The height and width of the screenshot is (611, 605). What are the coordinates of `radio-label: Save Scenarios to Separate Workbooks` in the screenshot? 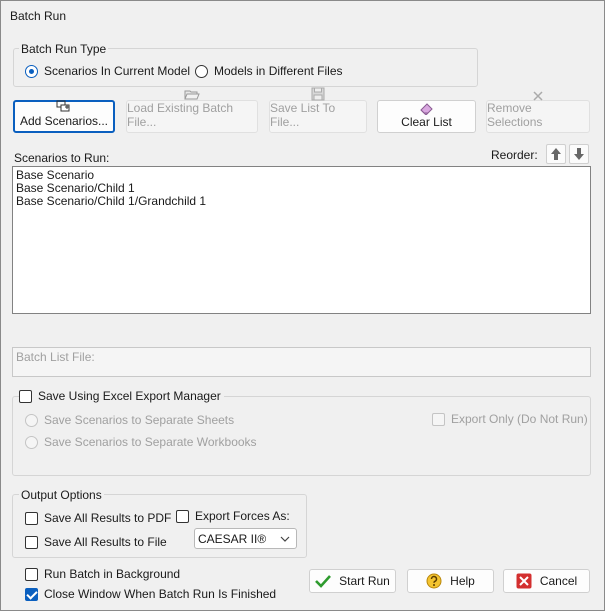 It's located at (150, 442).